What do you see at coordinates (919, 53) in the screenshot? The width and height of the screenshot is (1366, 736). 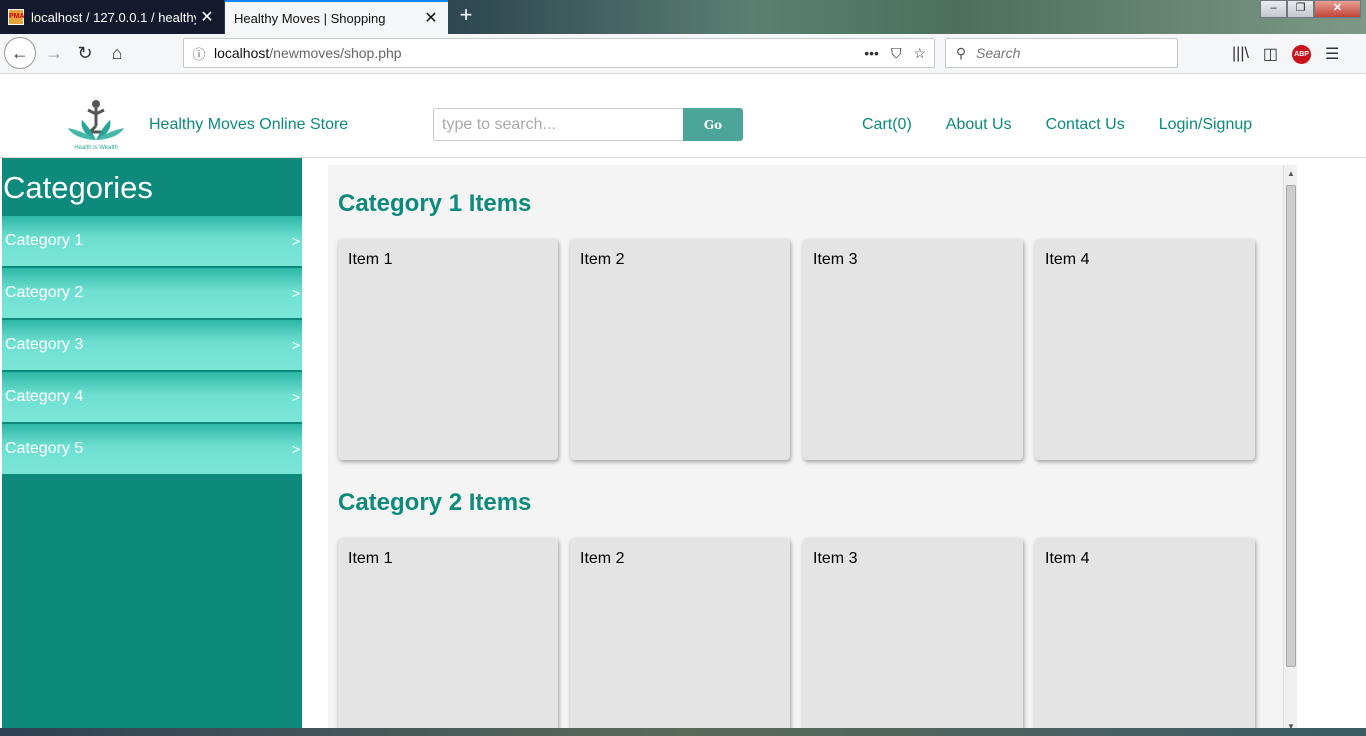 I see `bookmark-star-icon: ☆` at bounding box center [919, 53].